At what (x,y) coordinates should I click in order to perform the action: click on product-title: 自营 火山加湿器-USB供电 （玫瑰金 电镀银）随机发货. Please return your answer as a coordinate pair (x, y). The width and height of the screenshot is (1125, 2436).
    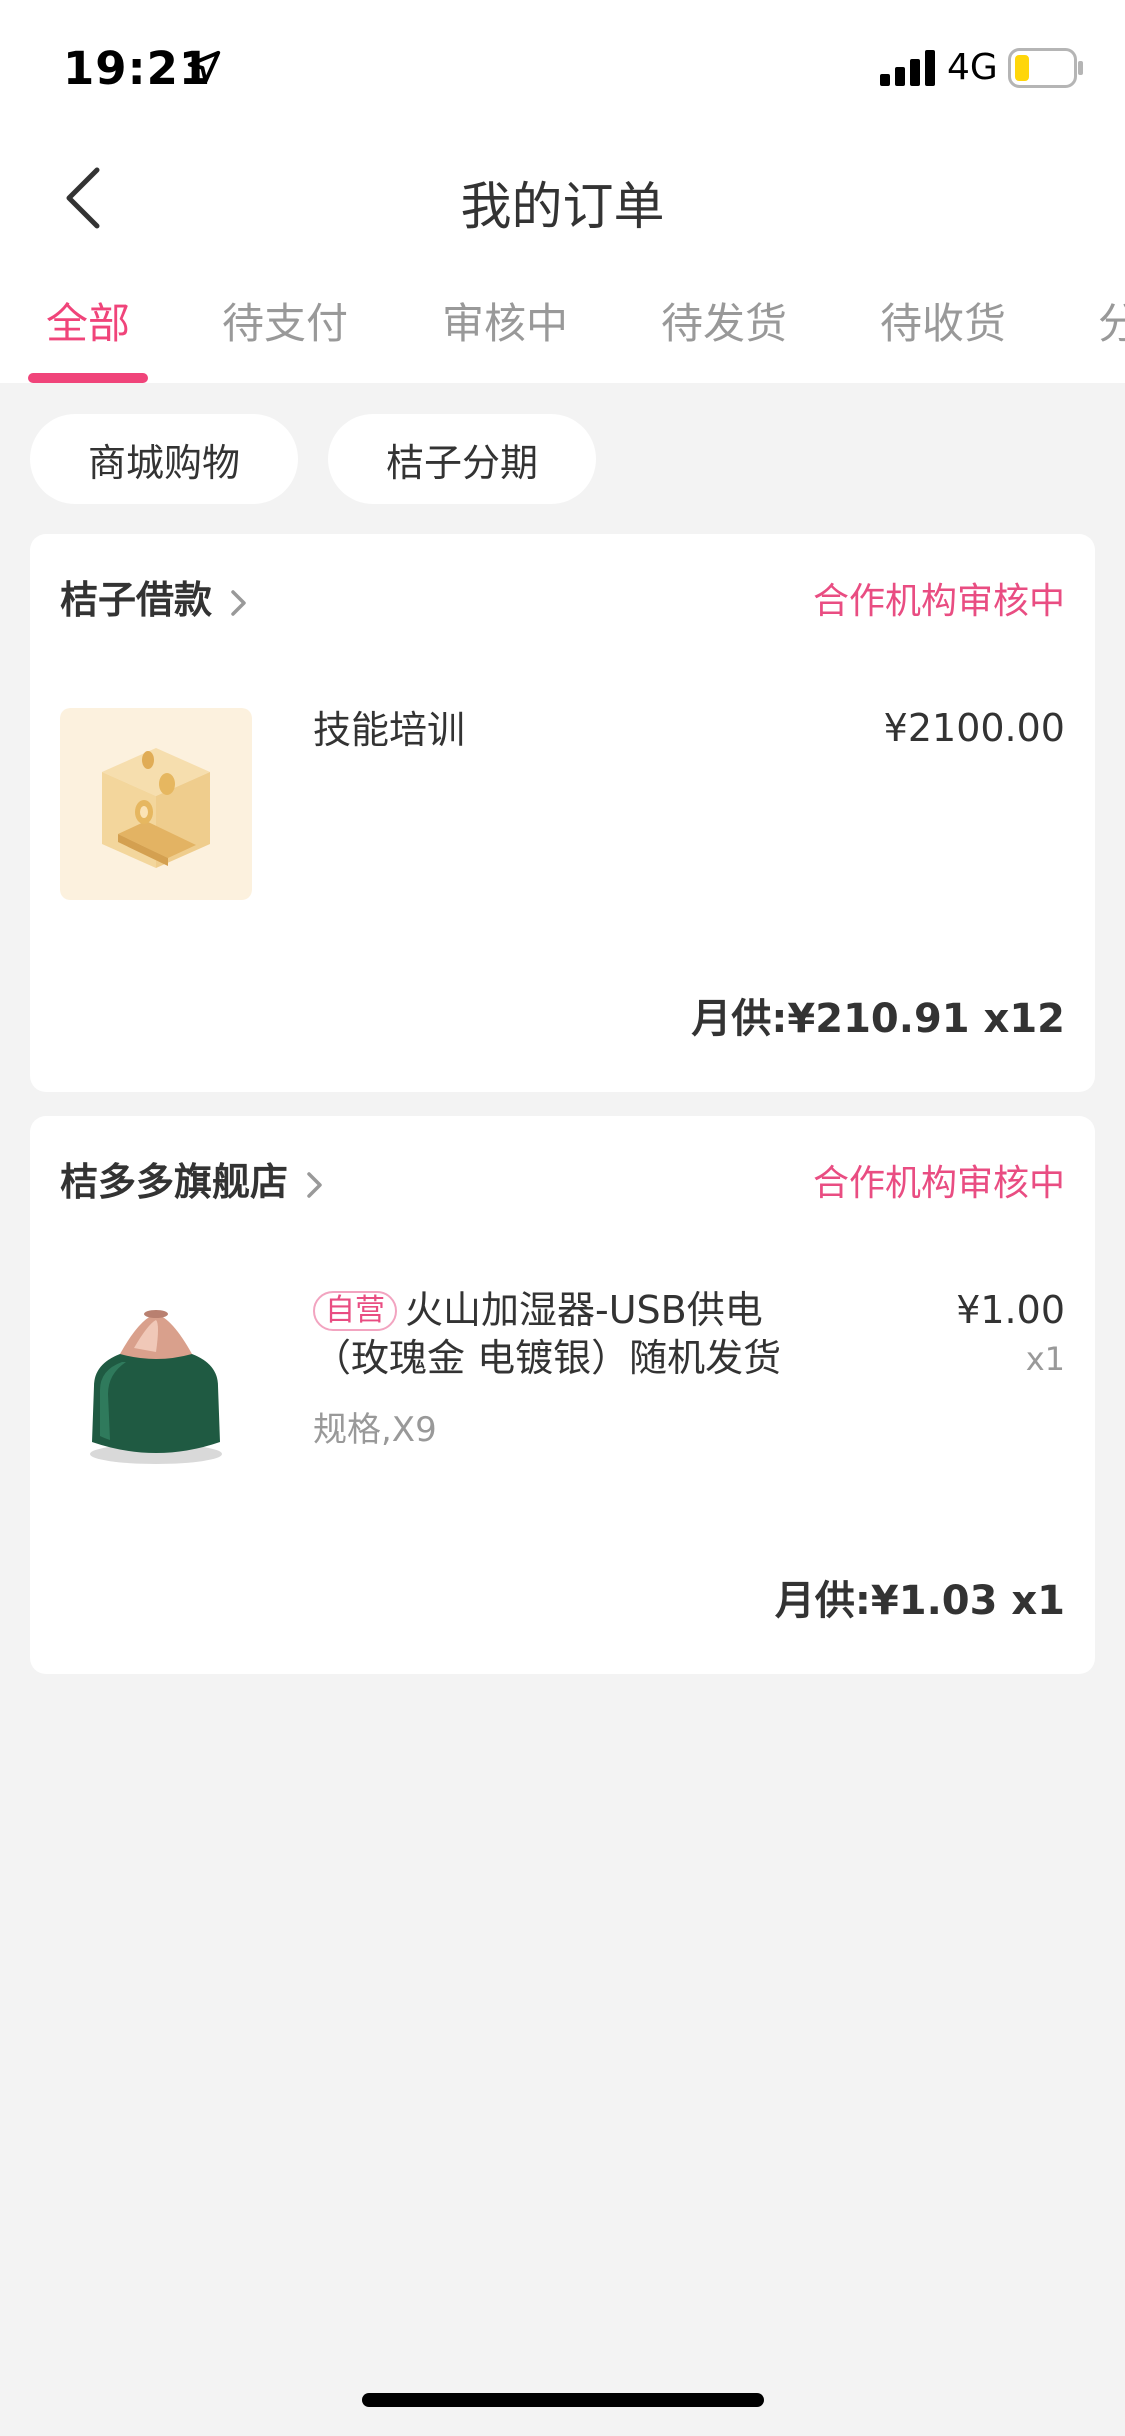
    Looking at the image, I should click on (547, 1334).